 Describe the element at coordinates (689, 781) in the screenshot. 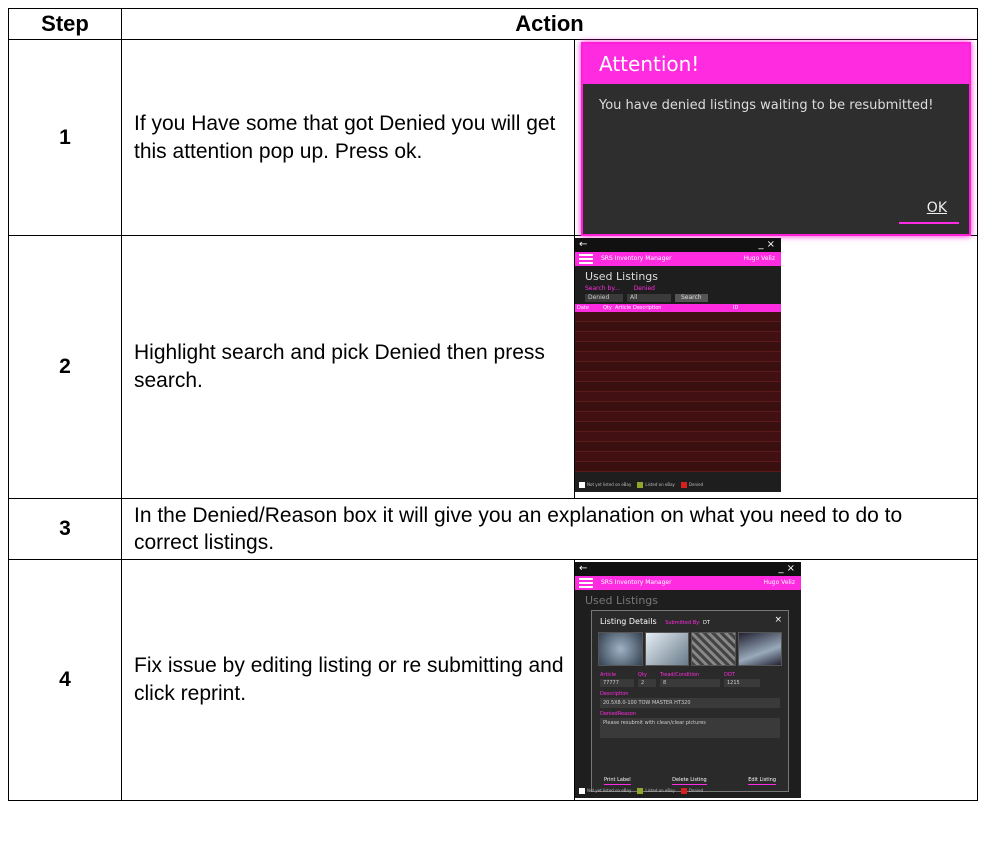

I see `delete-listing-button: Delete Listing` at that location.